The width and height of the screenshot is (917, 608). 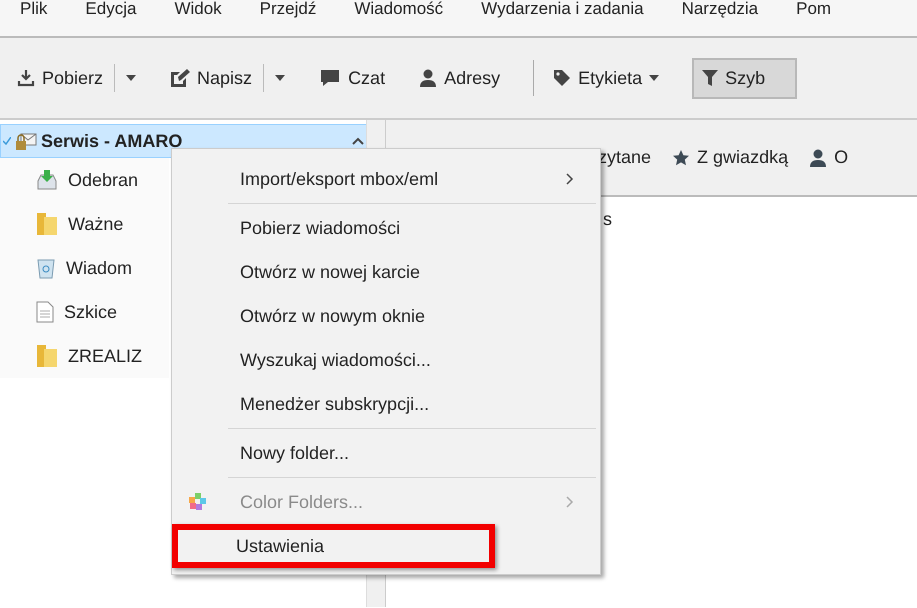 I want to click on context-menu-item: Otwórz w nowym oknie, so click(x=386, y=316).